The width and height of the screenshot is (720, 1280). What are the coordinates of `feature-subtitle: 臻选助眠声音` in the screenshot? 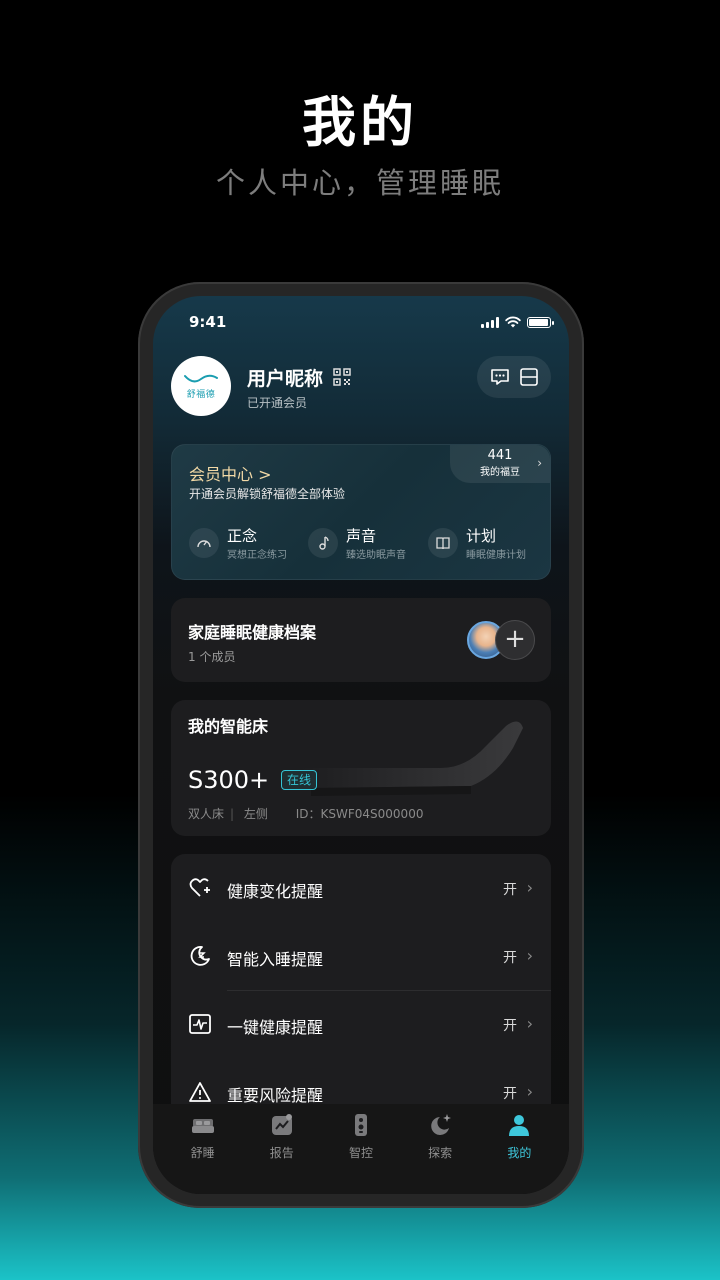 It's located at (376, 555).